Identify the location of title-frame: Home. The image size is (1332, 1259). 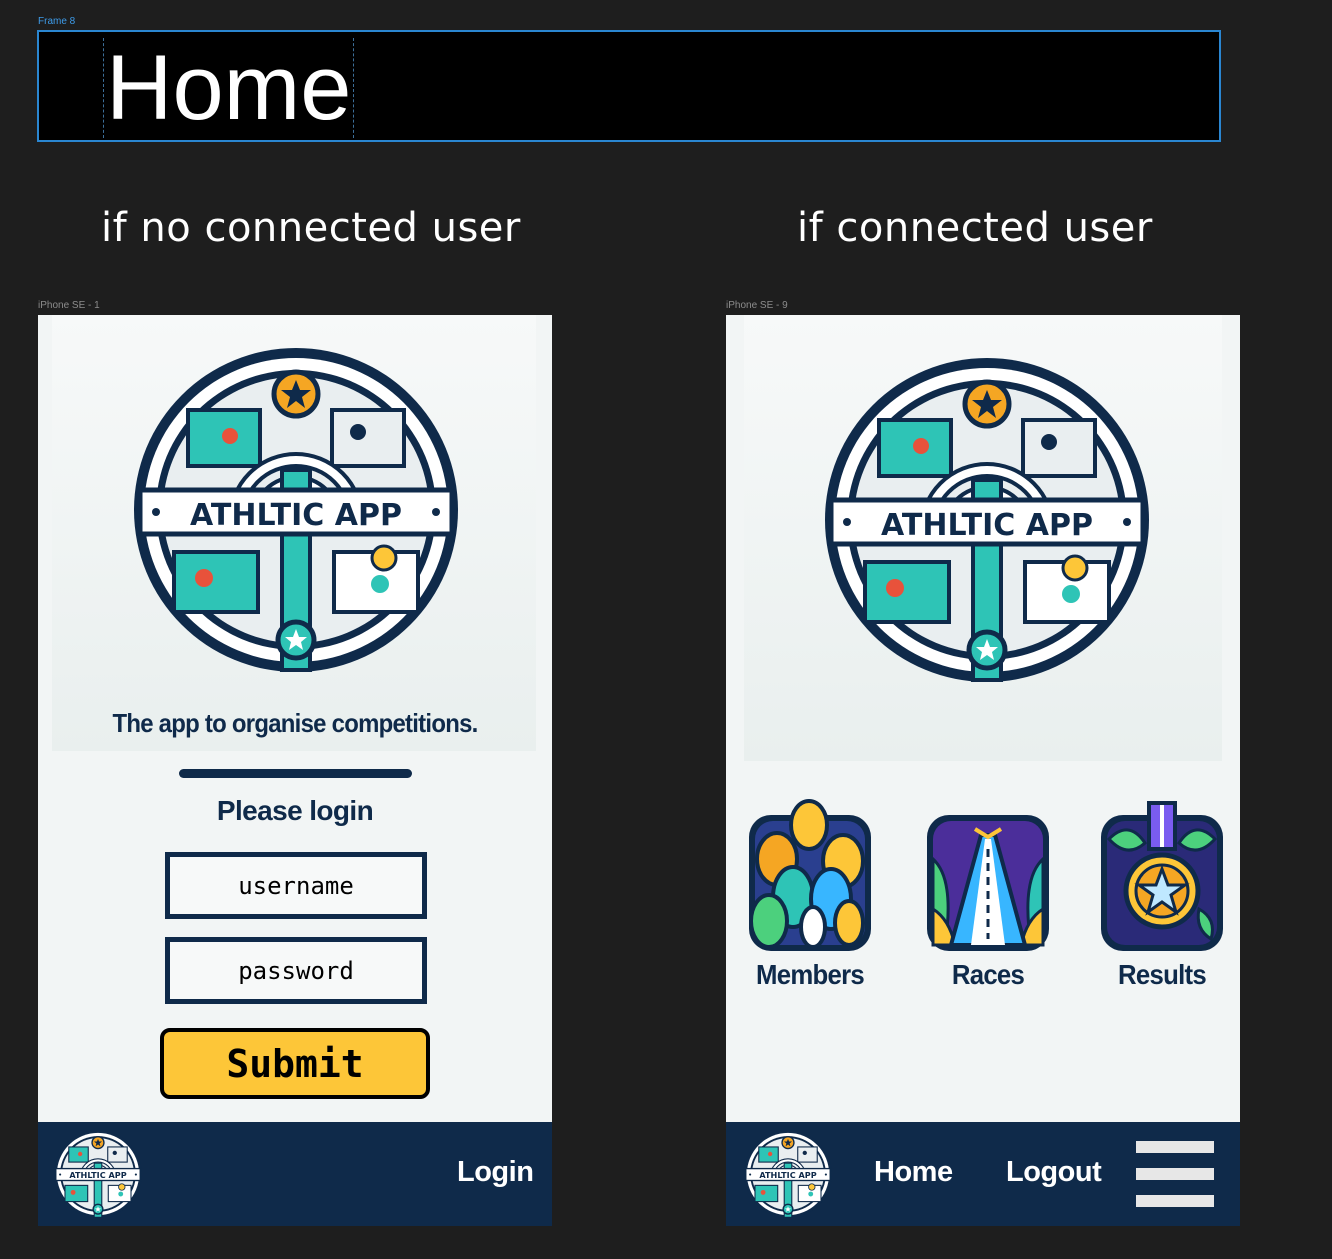
(629, 86).